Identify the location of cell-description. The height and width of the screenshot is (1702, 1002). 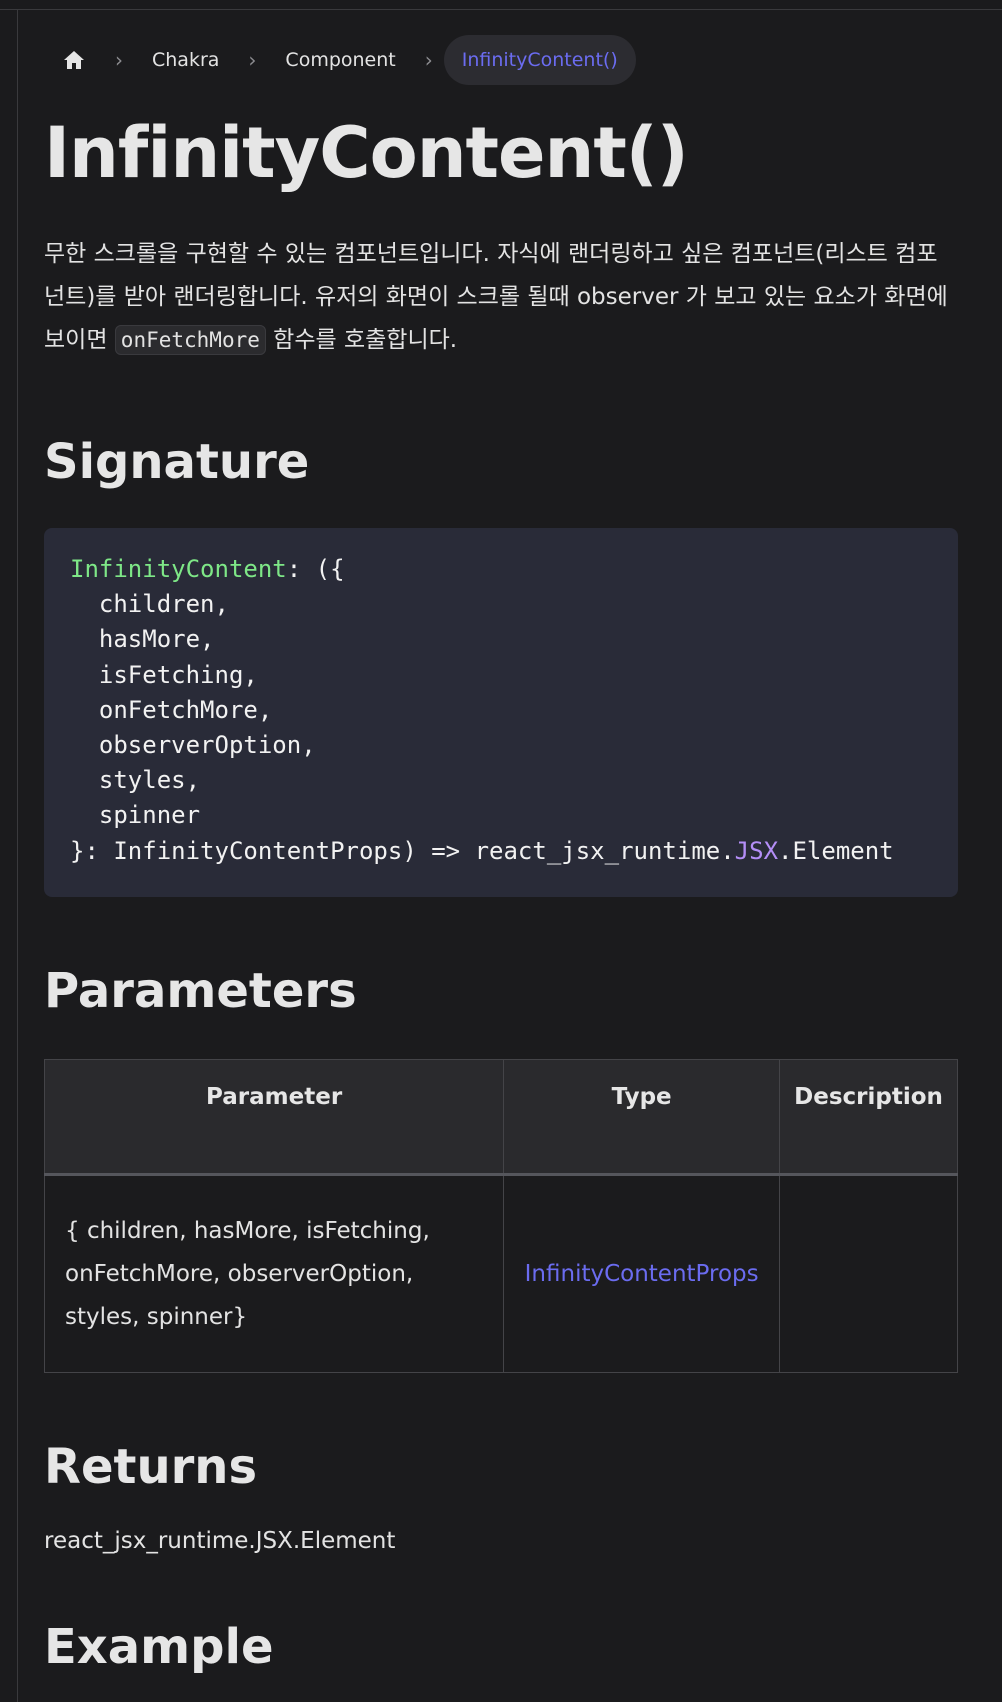
(868, 1273).